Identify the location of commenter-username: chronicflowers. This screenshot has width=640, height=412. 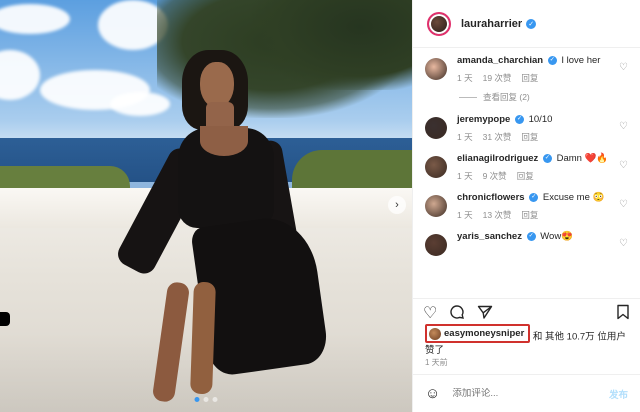
(491, 197).